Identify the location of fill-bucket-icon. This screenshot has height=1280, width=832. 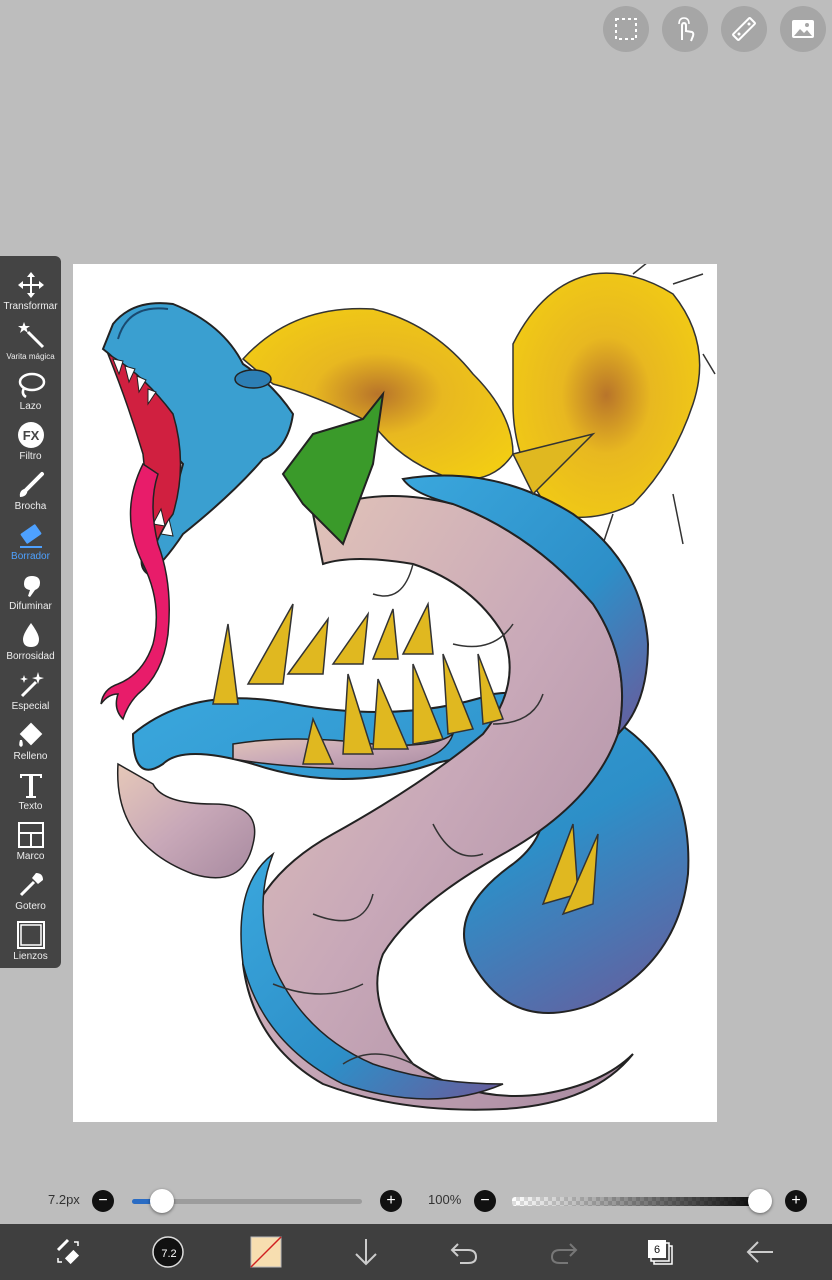
(31, 735).